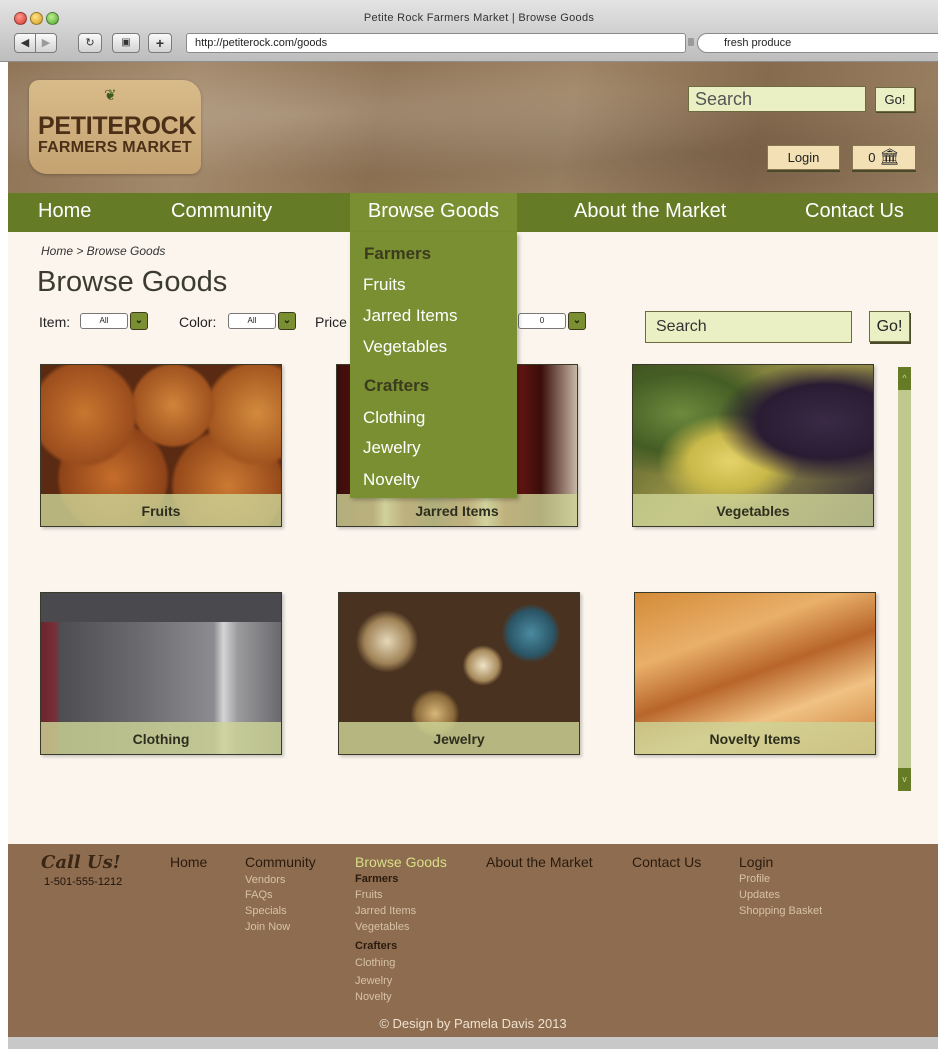 The image size is (938, 1049). Describe the element at coordinates (90, 43) in the screenshot. I see `reload-button: ↻` at that location.